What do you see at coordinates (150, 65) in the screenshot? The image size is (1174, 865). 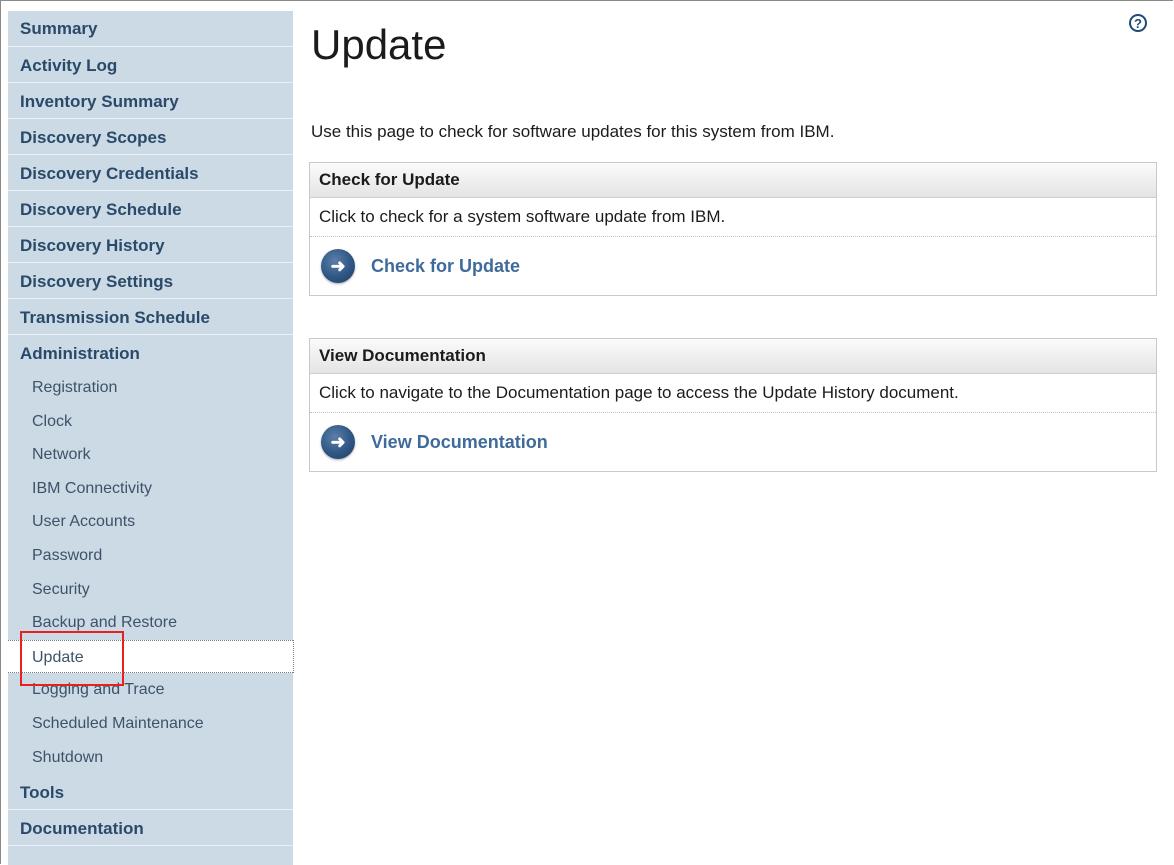 I see `sidebar-item-activity-log: Activity Log` at bounding box center [150, 65].